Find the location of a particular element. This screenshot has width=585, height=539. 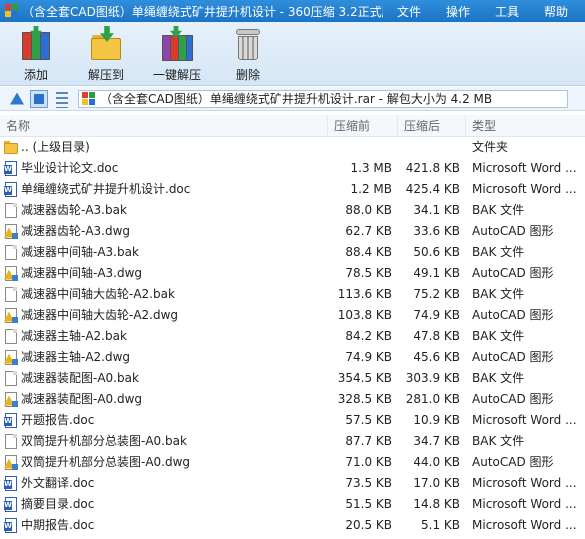

window-title: （含全套CAD图纸）单绳缠绕式矿井提升机设计 - 360压缩 3.2正式版 is located at coordinates (202, 11).